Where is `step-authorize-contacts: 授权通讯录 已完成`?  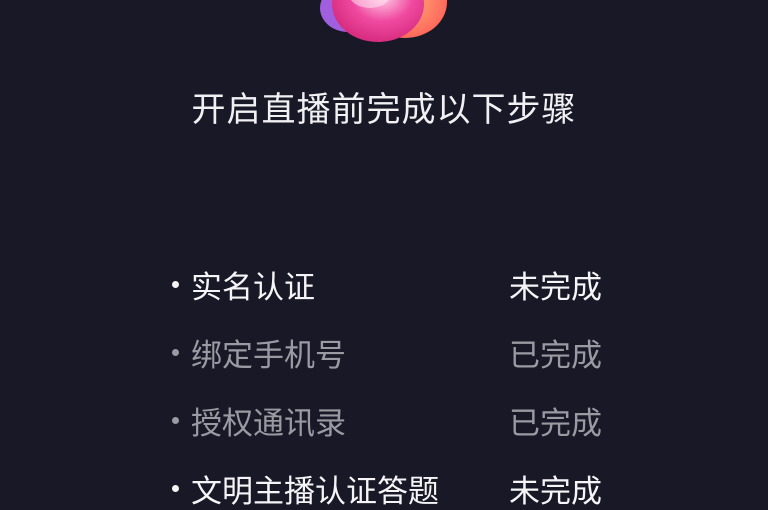 step-authorize-contacts: 授权通讯录 已完成 is located at coordinates (387, 420).